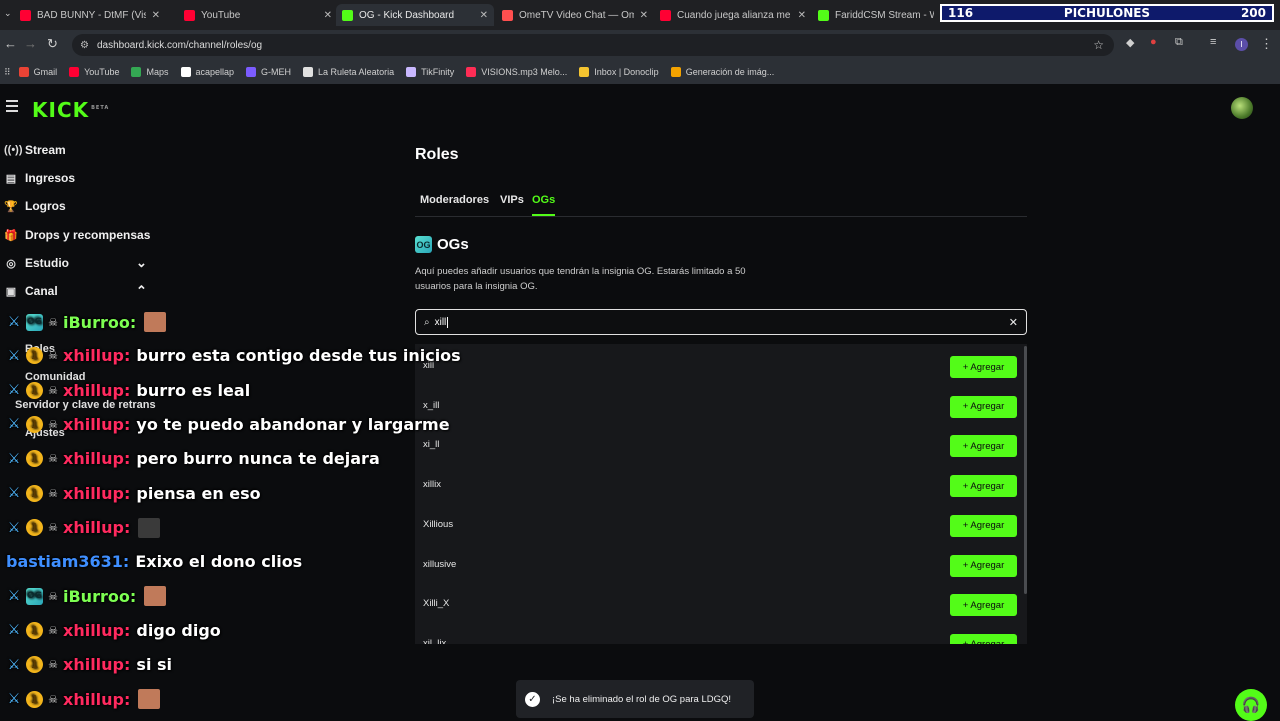  Describe the element at coordinates (1213, 42) in the screenshot. I see `media-icon: ≡` at that location.